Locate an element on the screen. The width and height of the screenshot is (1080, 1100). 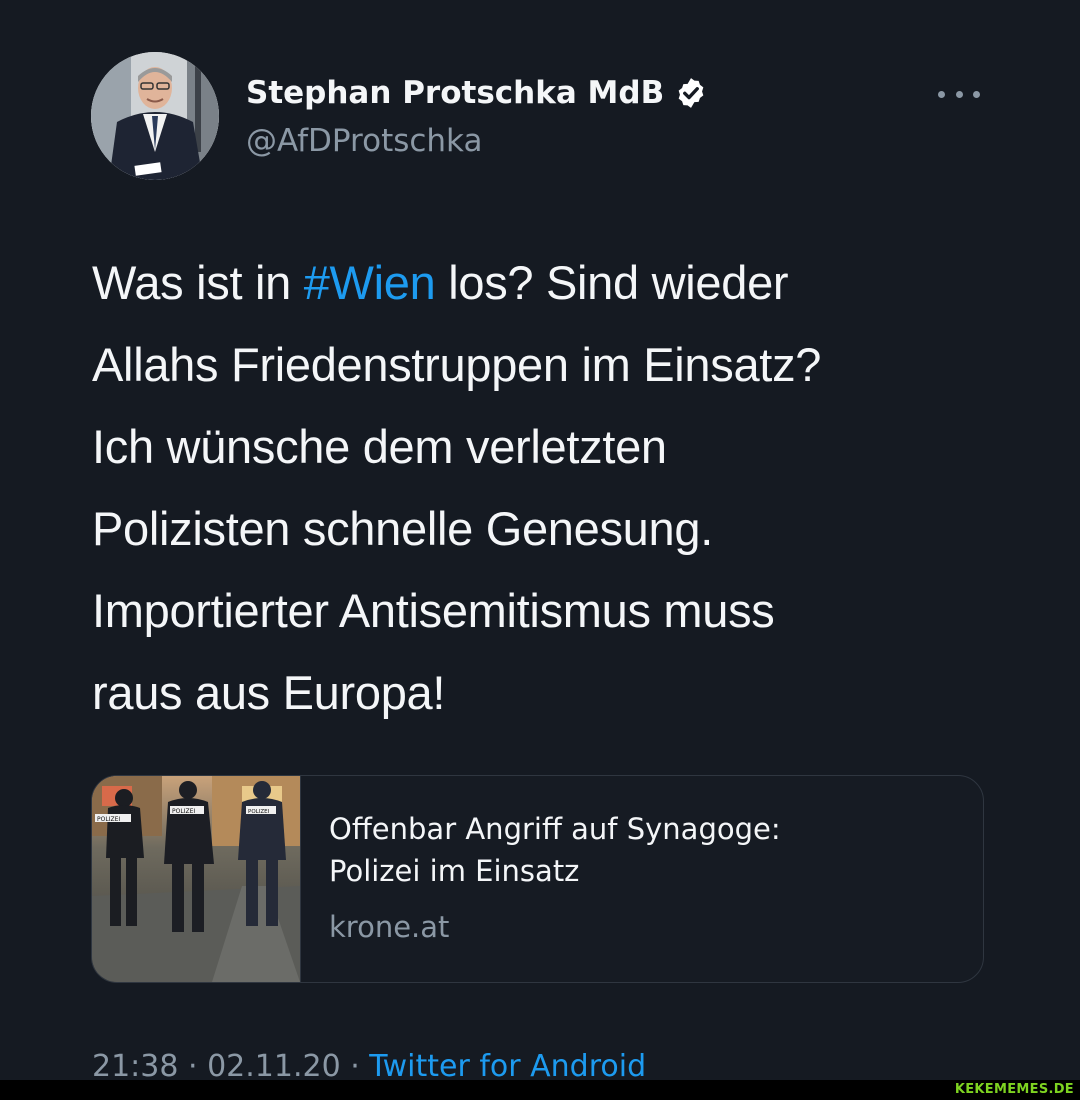
avatar is located at coordinates (155, 116).